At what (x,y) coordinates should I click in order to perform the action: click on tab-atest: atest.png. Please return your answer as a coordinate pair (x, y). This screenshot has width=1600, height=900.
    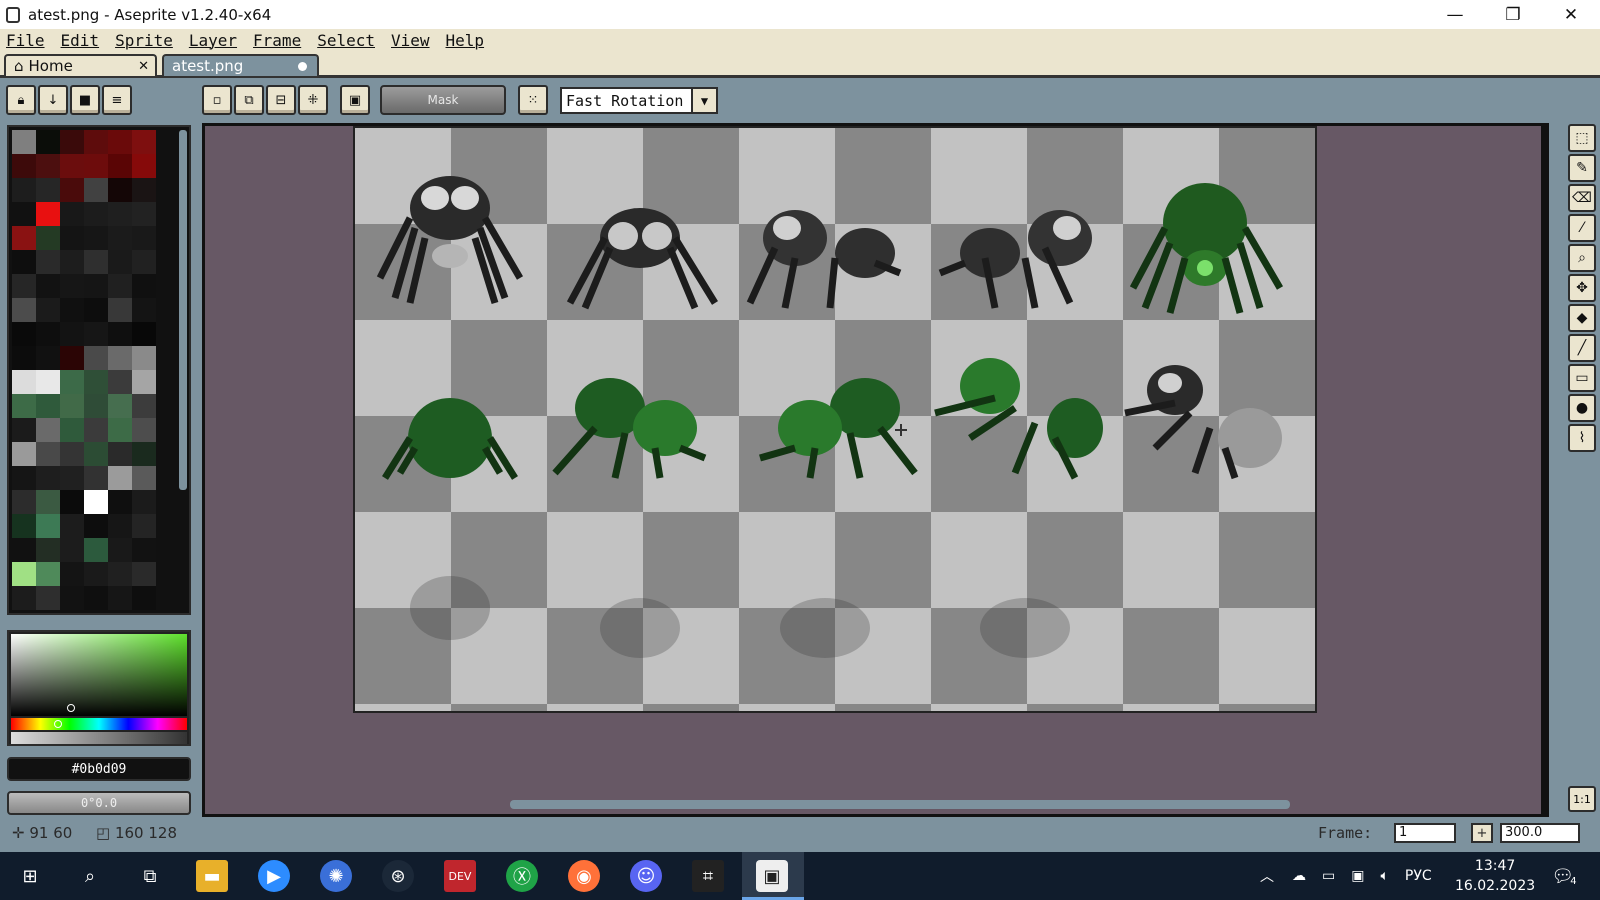
    Looking at the image, I should click on (240, 65).